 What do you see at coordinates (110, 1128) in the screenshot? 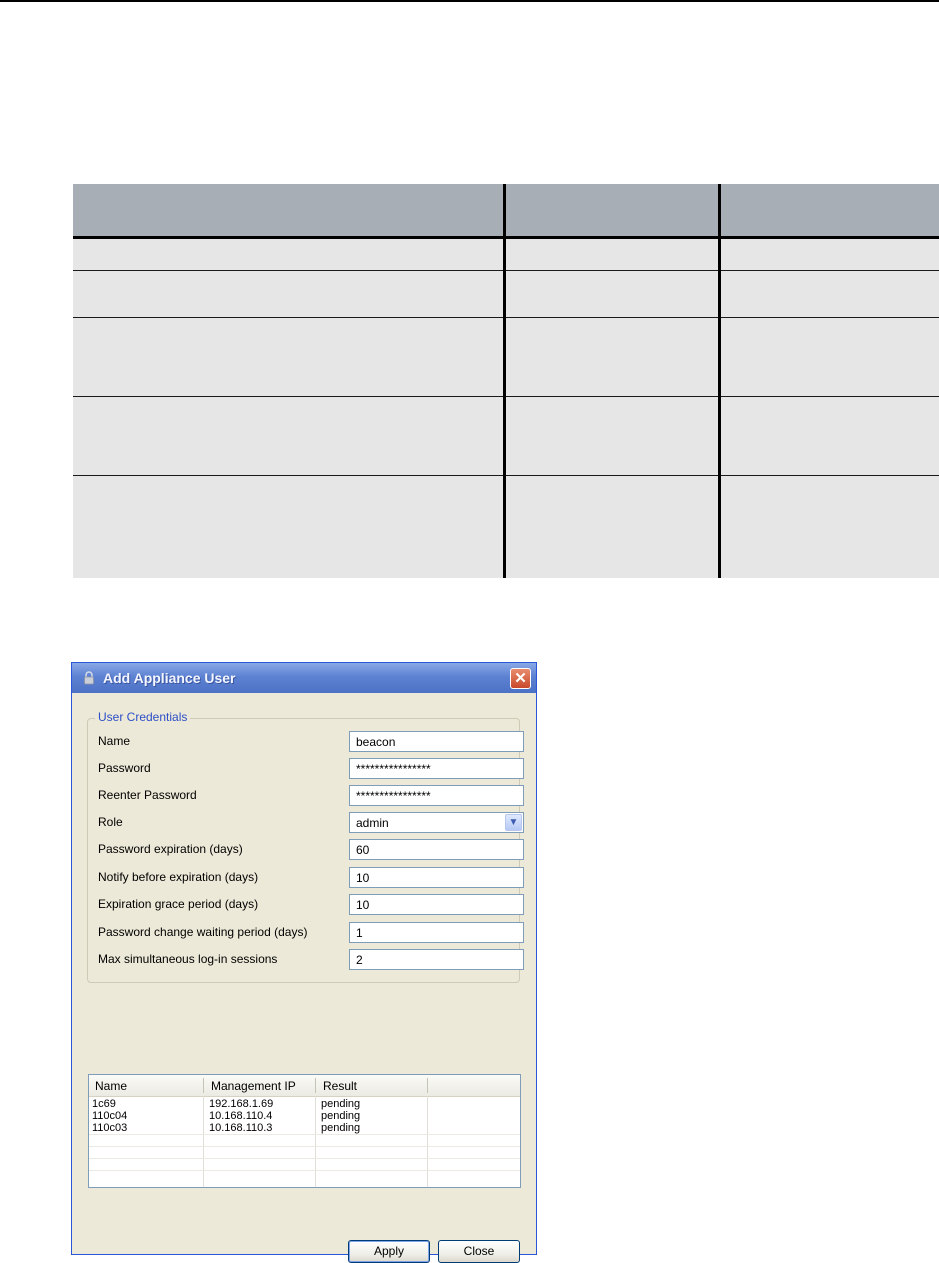
I see `cell-name: 110c03` at bounding box center [110, 1128].